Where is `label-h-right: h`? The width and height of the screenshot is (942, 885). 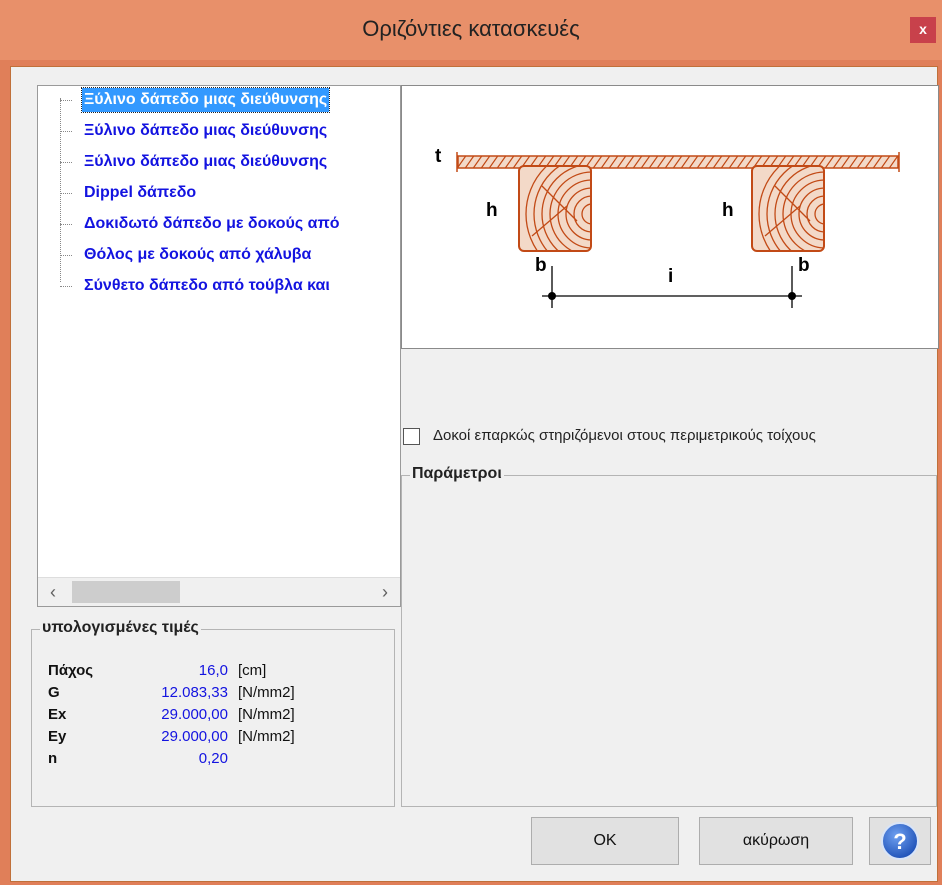
label-h-right: h is located at coordinates (728, 210).